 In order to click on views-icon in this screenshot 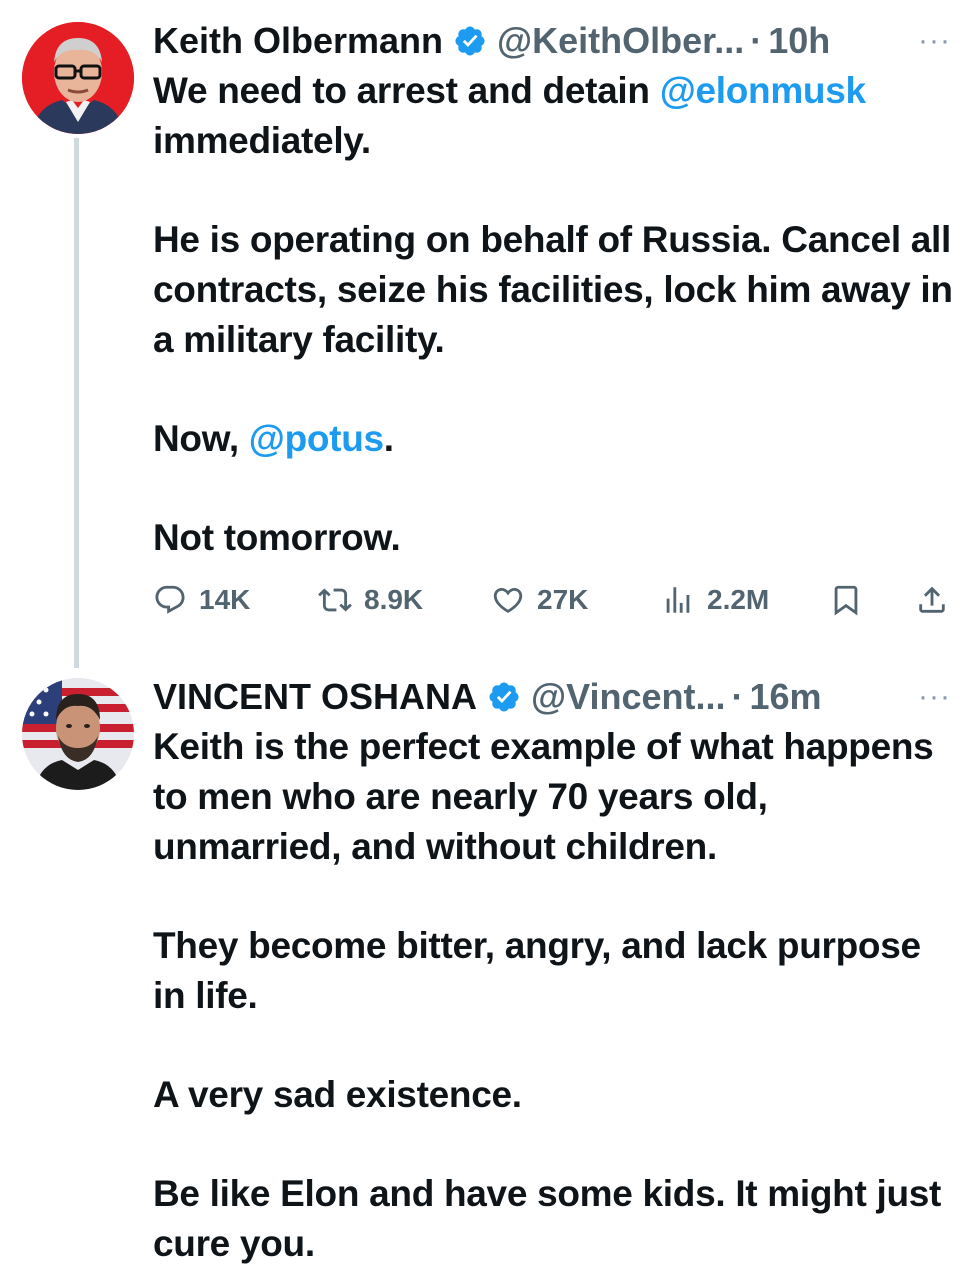, I will do `click(678, 600)`.